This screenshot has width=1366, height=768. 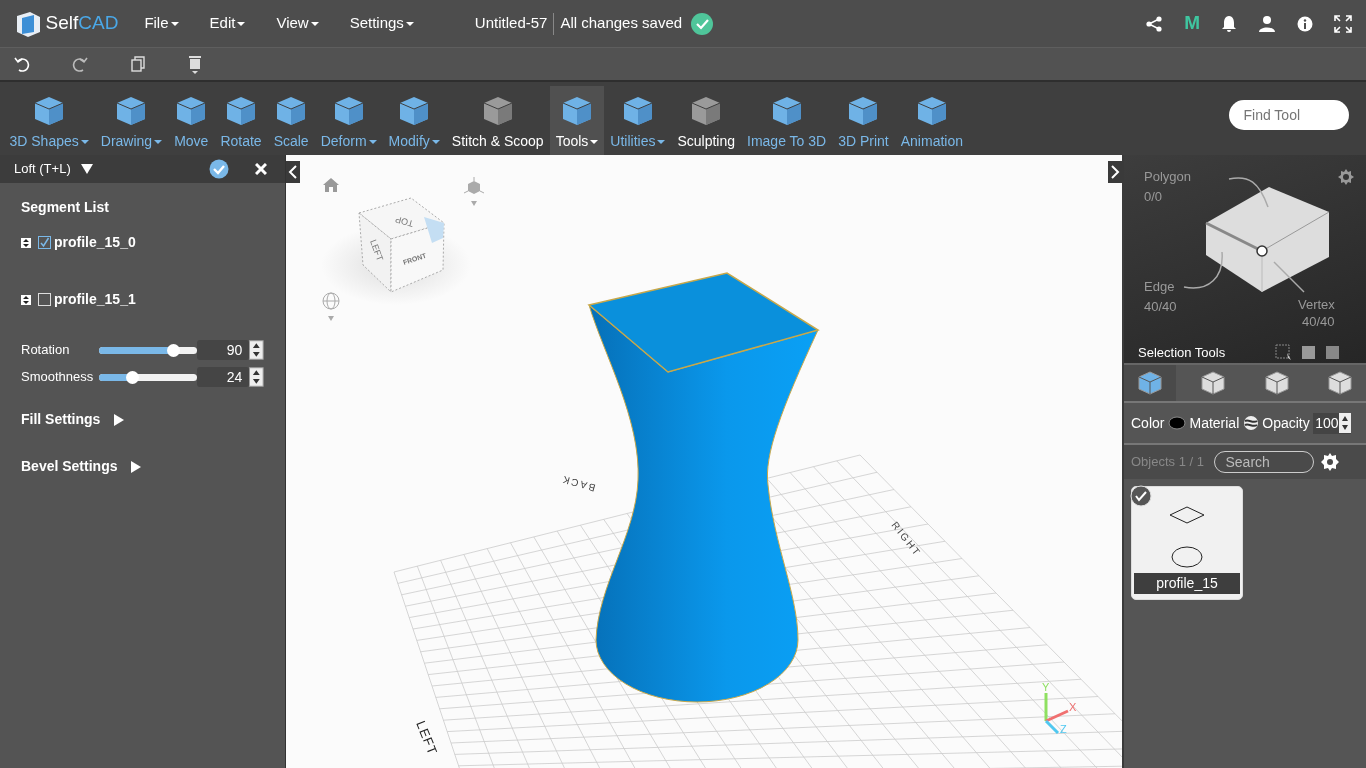 What do you see at coordinates (1286, 423) in the screenshot?
I see `property-label: Opacity` at bounding box center [1286, 423].